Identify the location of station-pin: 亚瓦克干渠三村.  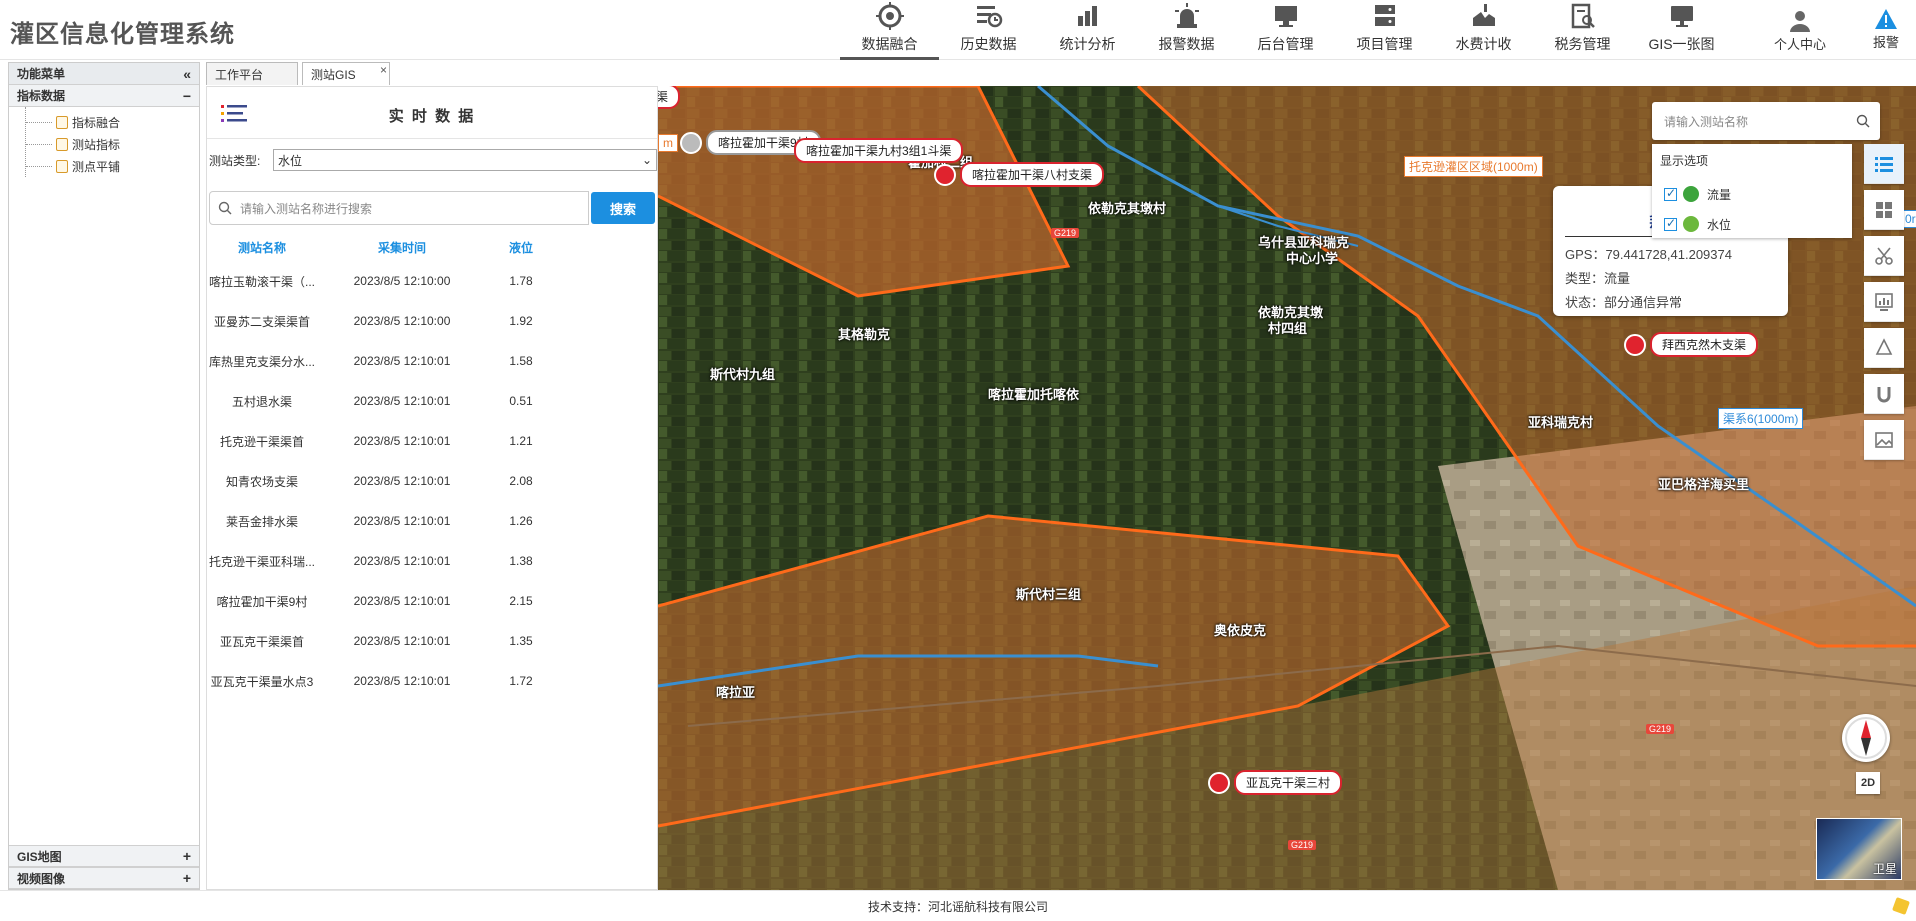
(1275, 782).